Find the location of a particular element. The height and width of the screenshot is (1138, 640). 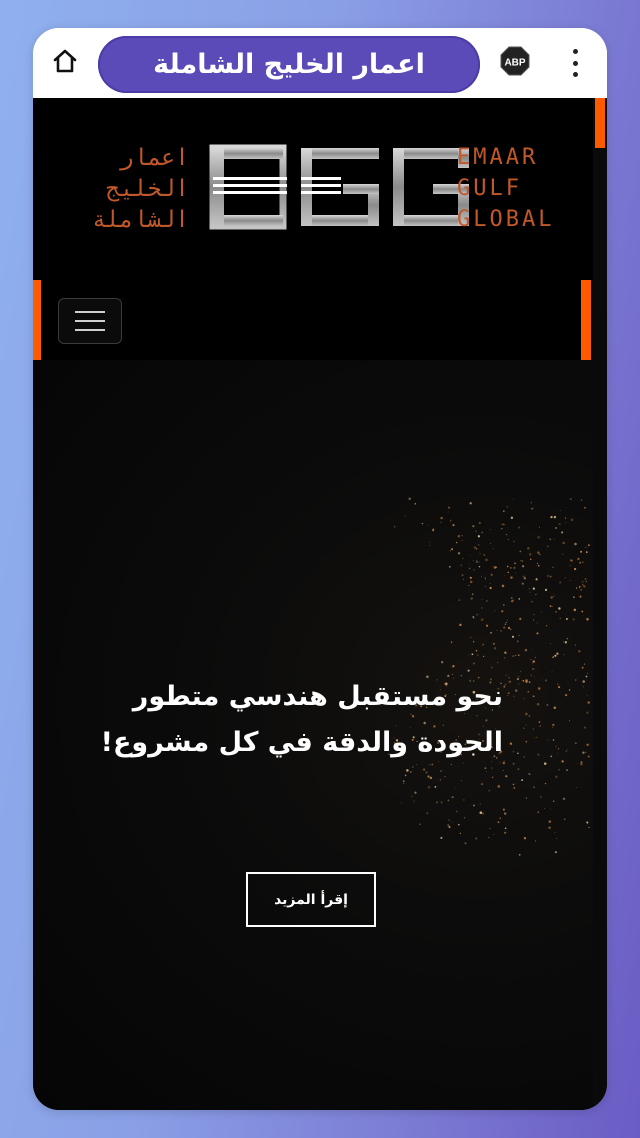

navbar-toggle-button is located at coordinates (90, 321).